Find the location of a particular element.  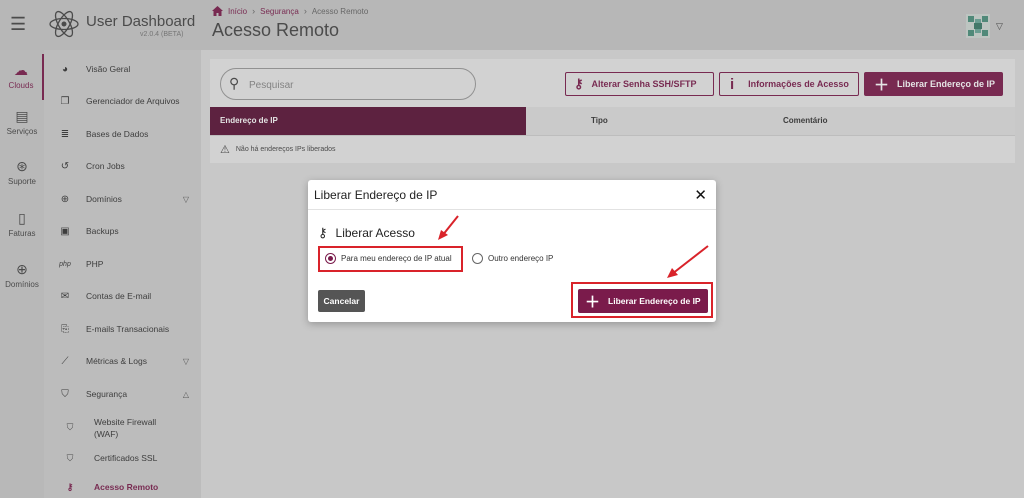

key-icon: ⚷ is located at coordinates (323, 232).